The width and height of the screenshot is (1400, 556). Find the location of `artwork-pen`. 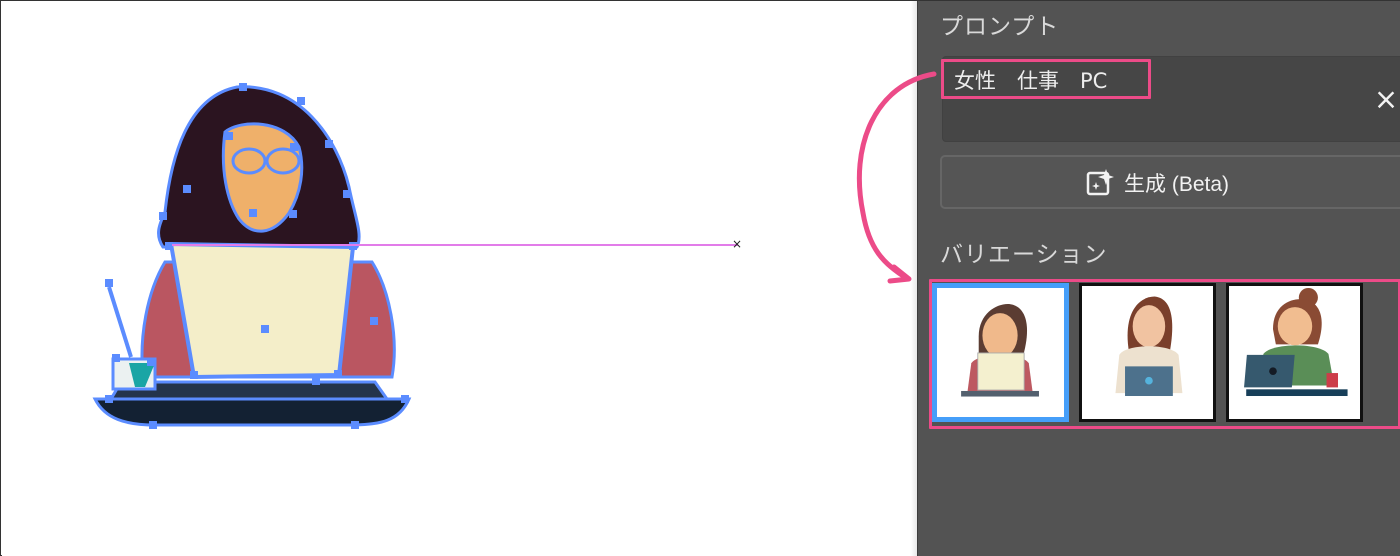

artwork-pen is located at coordinates (120, 322).